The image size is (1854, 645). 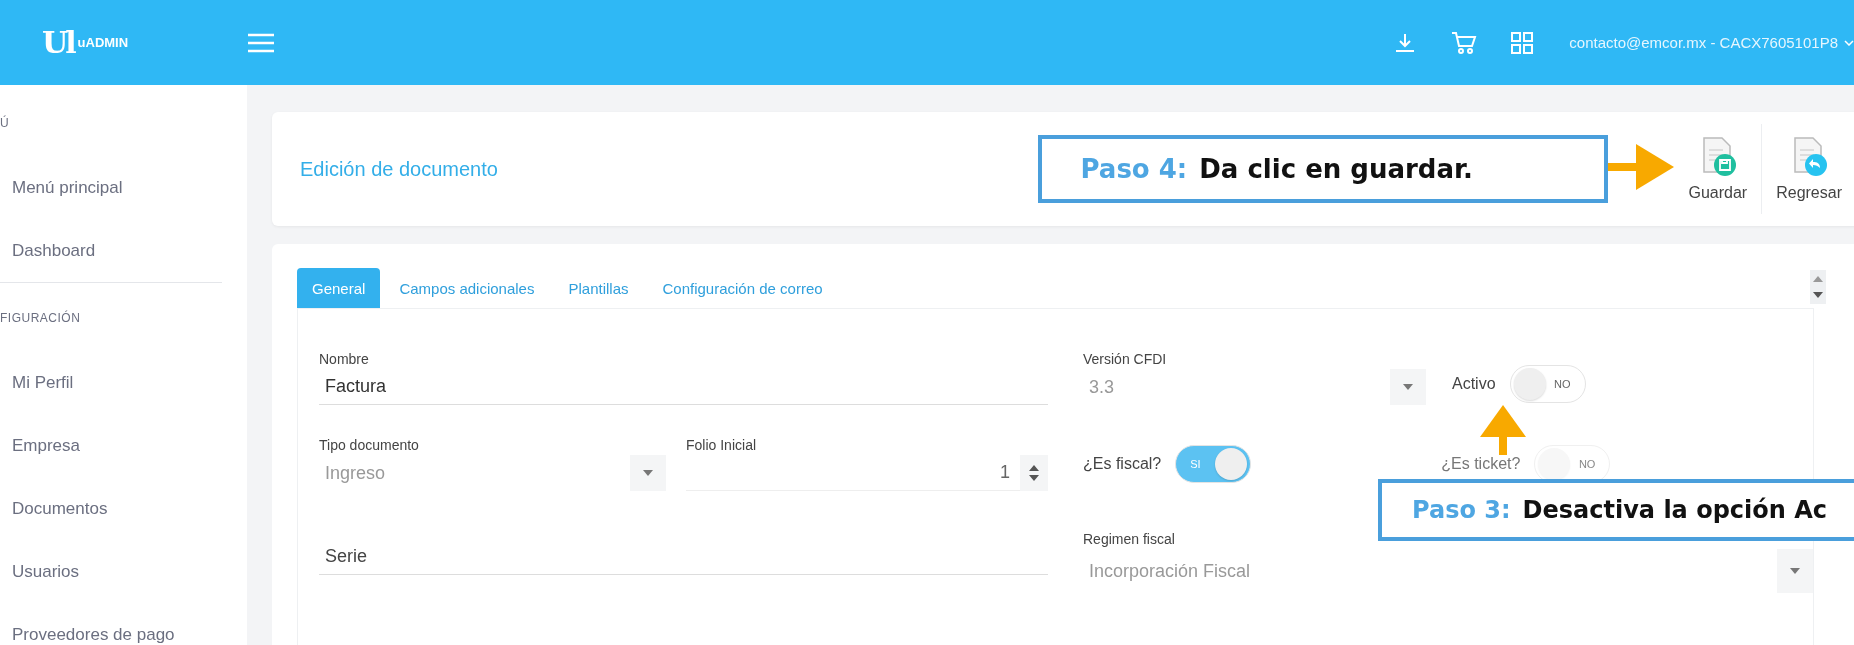 What do you see at coordinates (721, 446) in the screenshot?
I see `field-label: Folio Inicial` at bounding box center [721, 446].